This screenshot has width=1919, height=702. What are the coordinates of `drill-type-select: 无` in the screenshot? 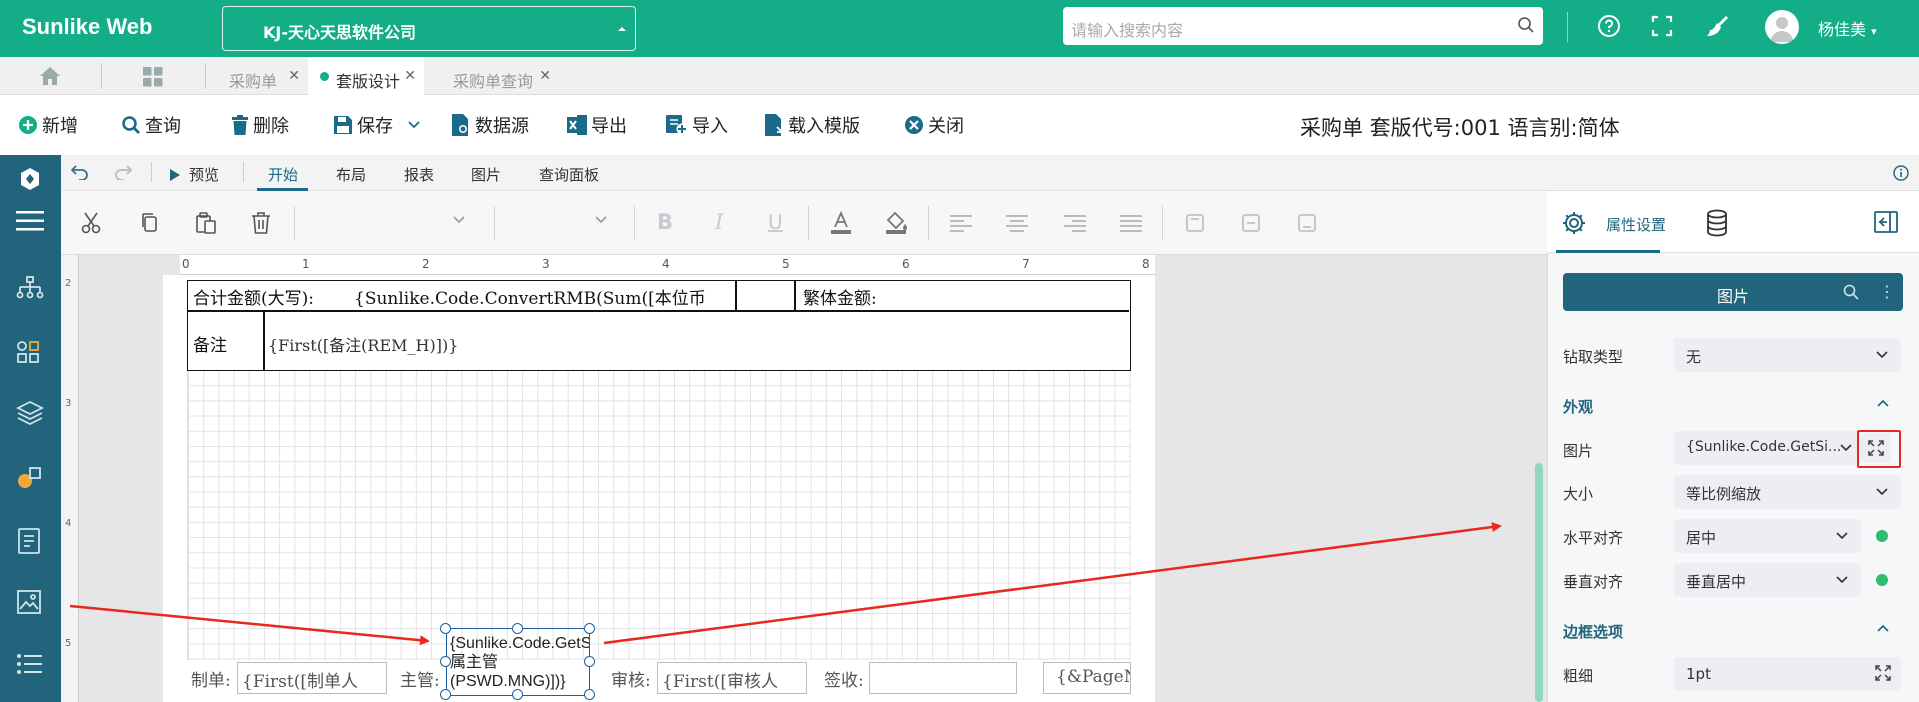 It's located at (1787, 355).